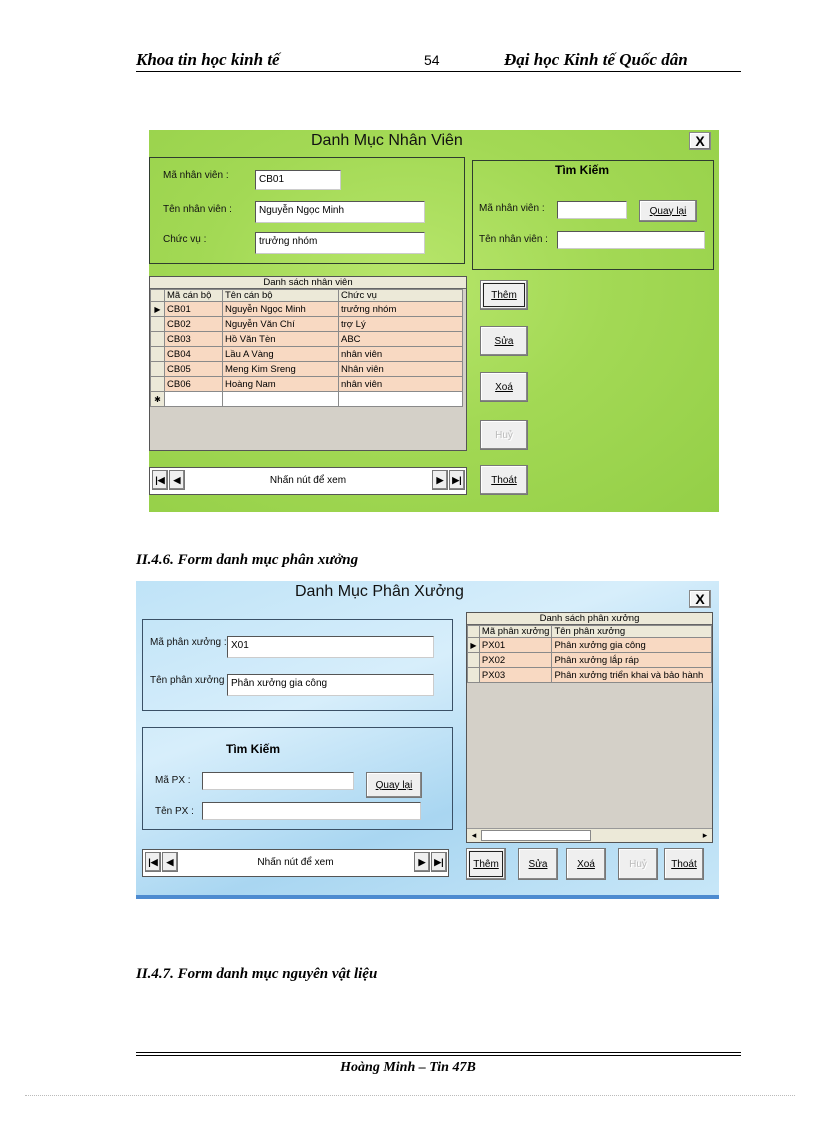  I want to click on table-cell: Hoàng Nam, so click(280, 384).